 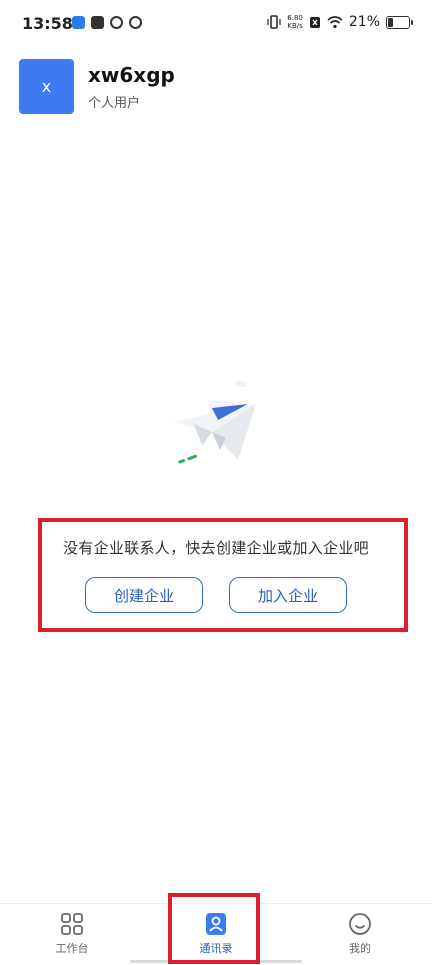 I want to click on status-time: 13:58, so click(x=47, y=23).